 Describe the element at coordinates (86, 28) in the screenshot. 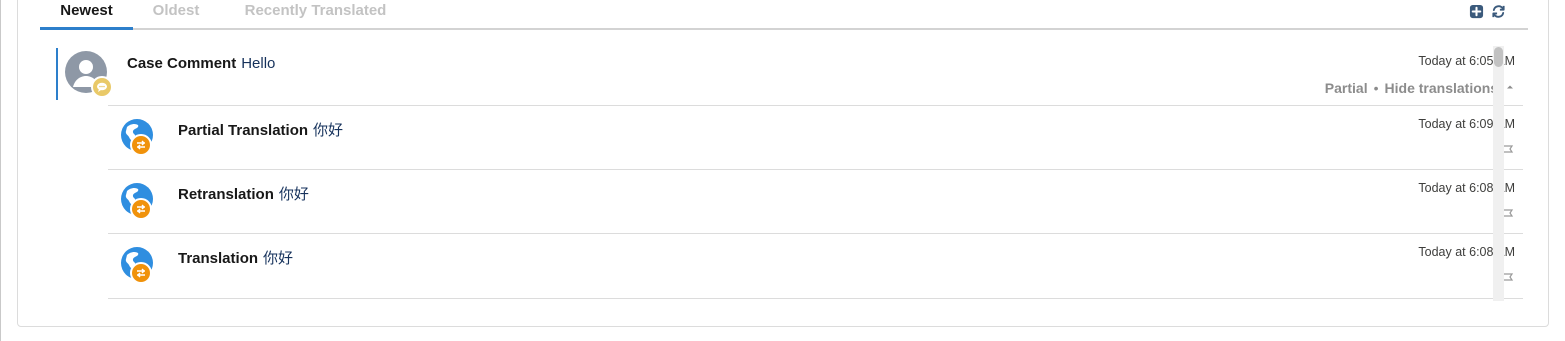

I see `active-tab-indicator` at that location.